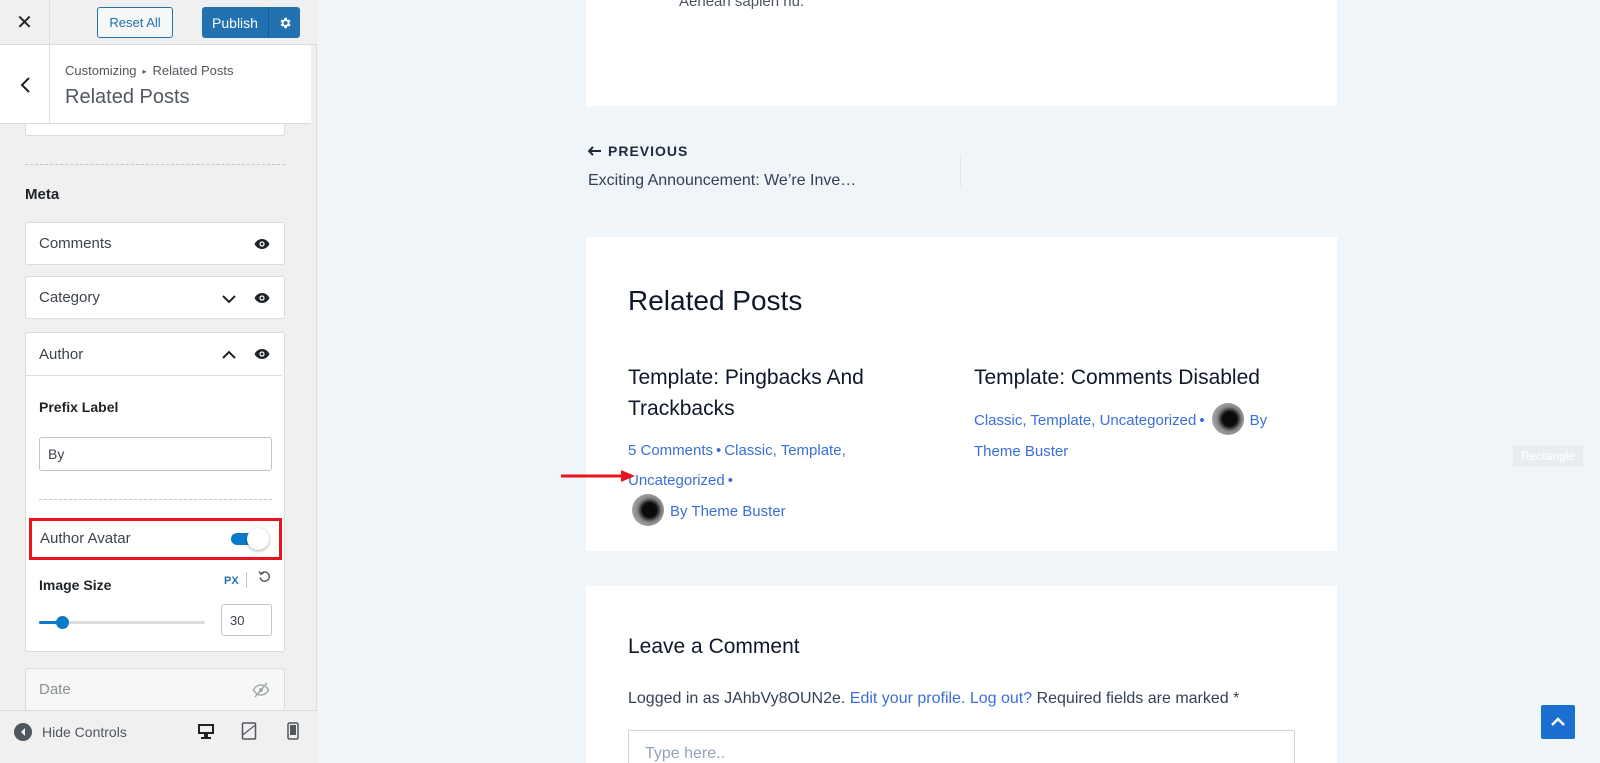 The width and height of the screenshot is (1600, 763). I want to click on reset-icon, so click(264, 579).